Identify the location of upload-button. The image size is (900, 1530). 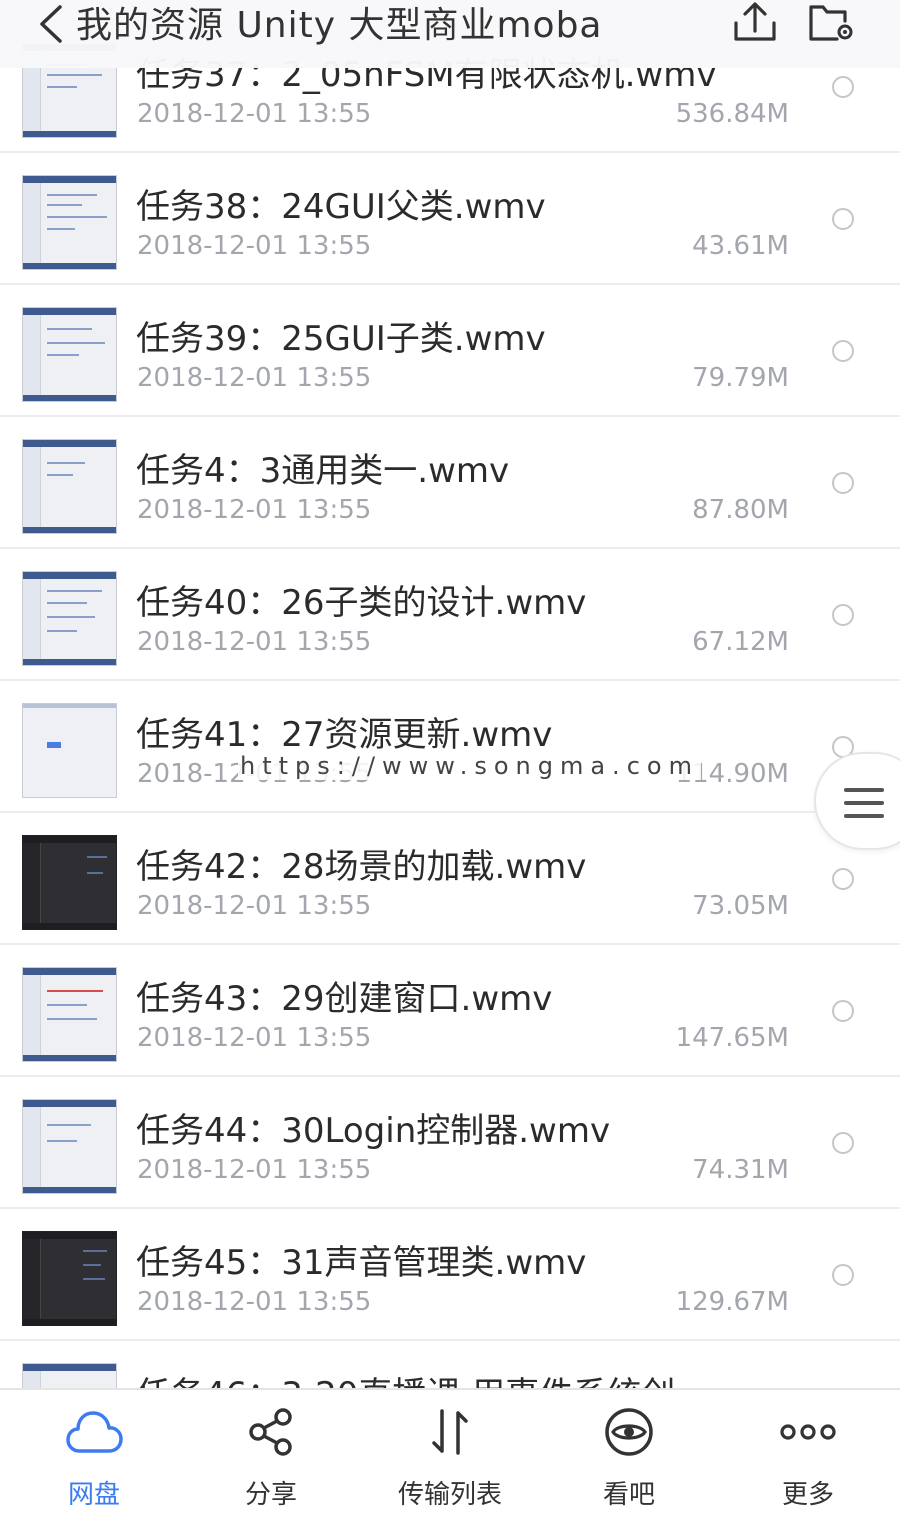
(755, 22).